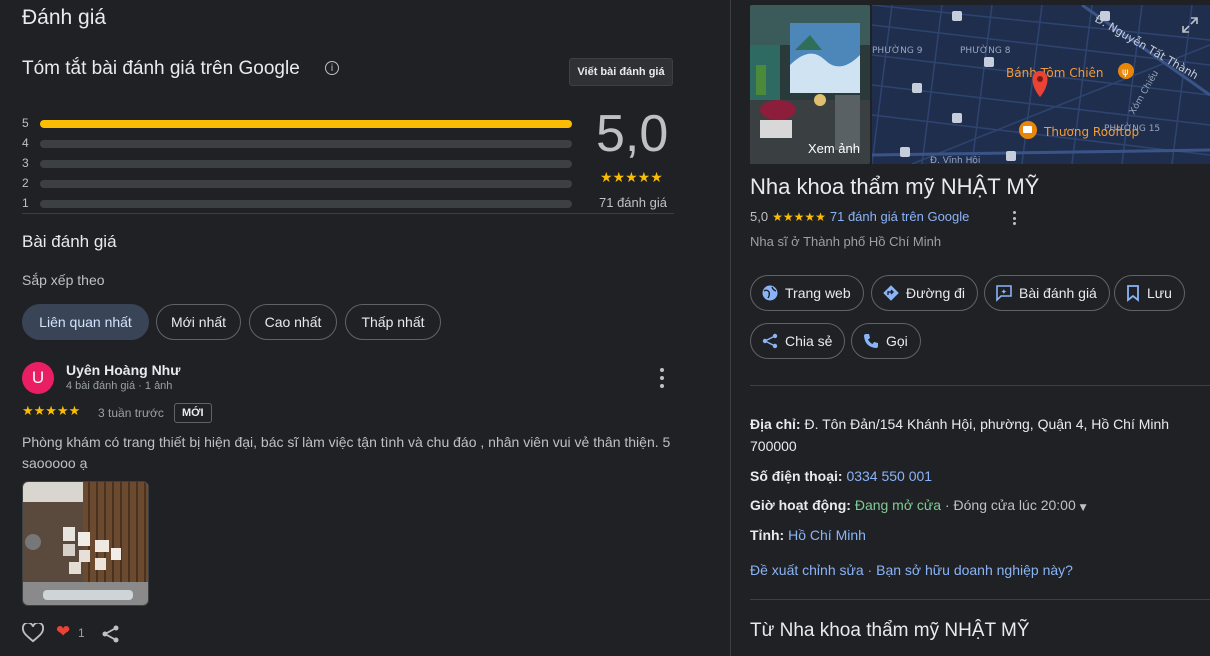  Describe the element at coordinates (985, 50) in the screenshot. I see `svg-text: PHƯỜNG 8` at that location.